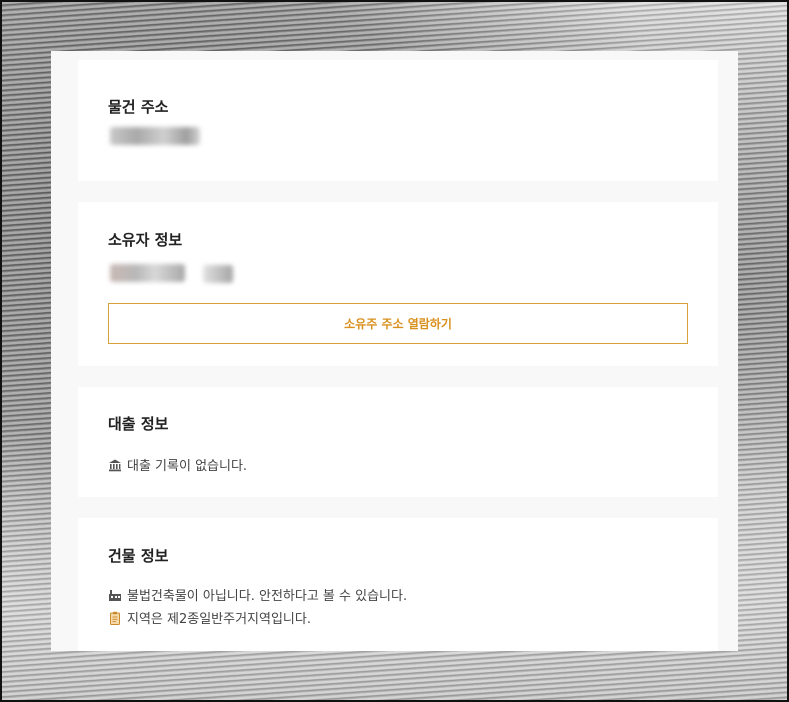  Describe the element at coordinates (398, 120) in the screenshot. I see `property-address-card: 물건 주소` at that location.